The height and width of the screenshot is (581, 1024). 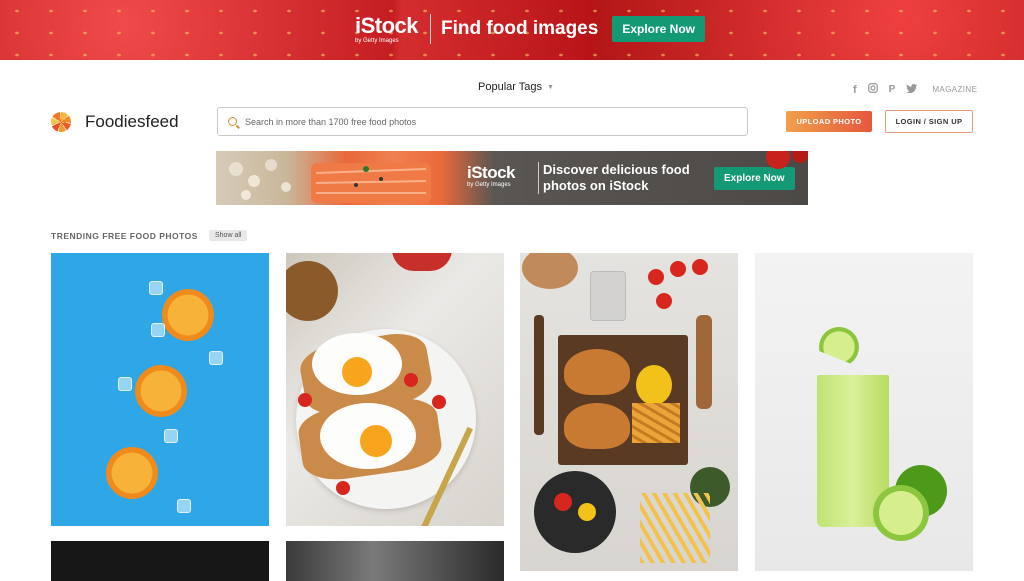 I want to click on popular-tags-label: Popular Tags, so click(x=510, y=87).